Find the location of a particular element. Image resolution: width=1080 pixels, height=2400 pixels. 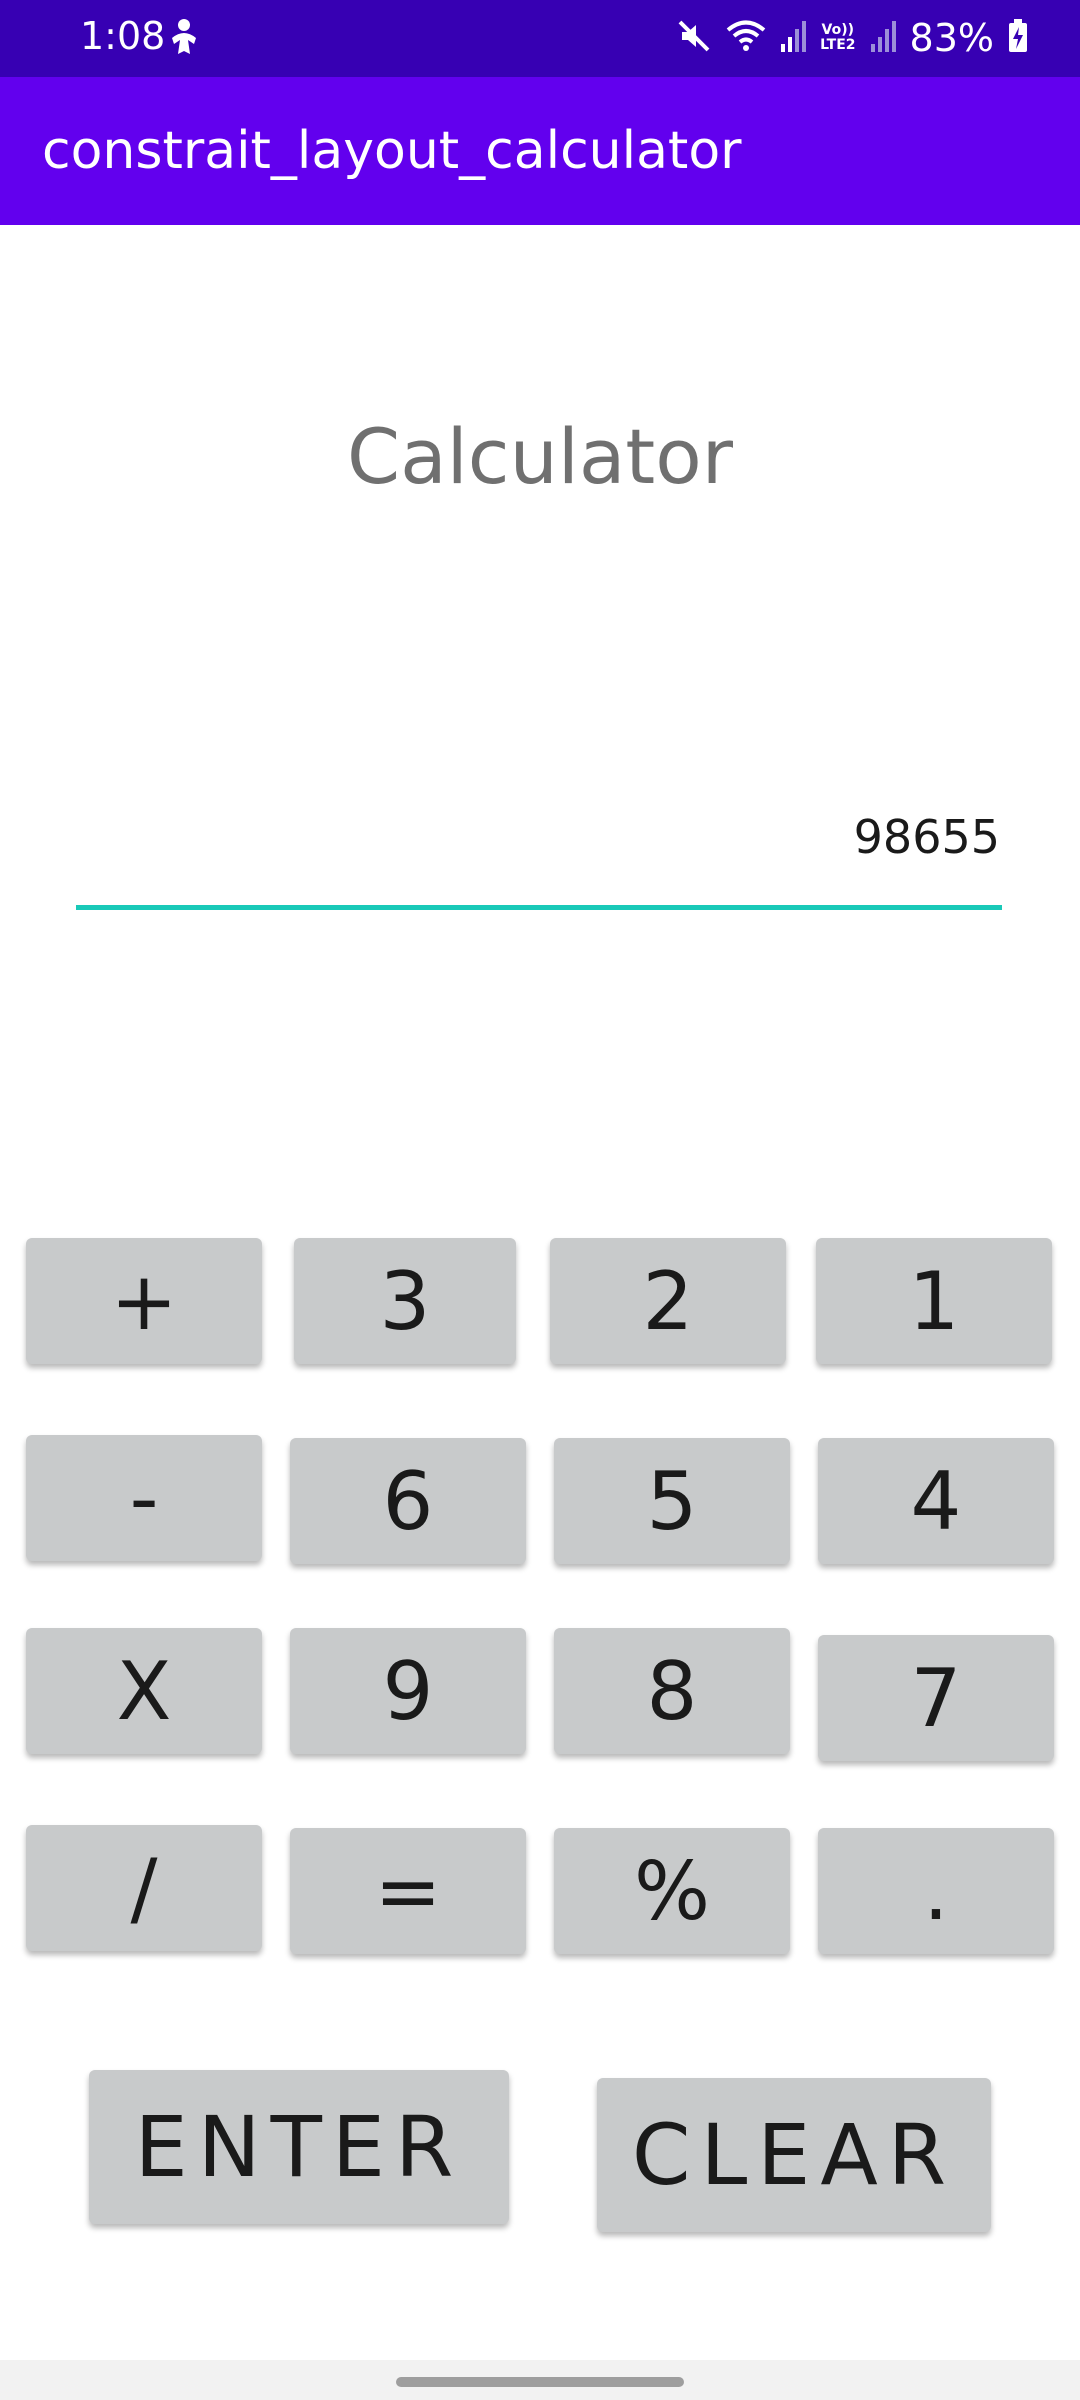

multiply-button: X is located at coordinates (144, 1691).